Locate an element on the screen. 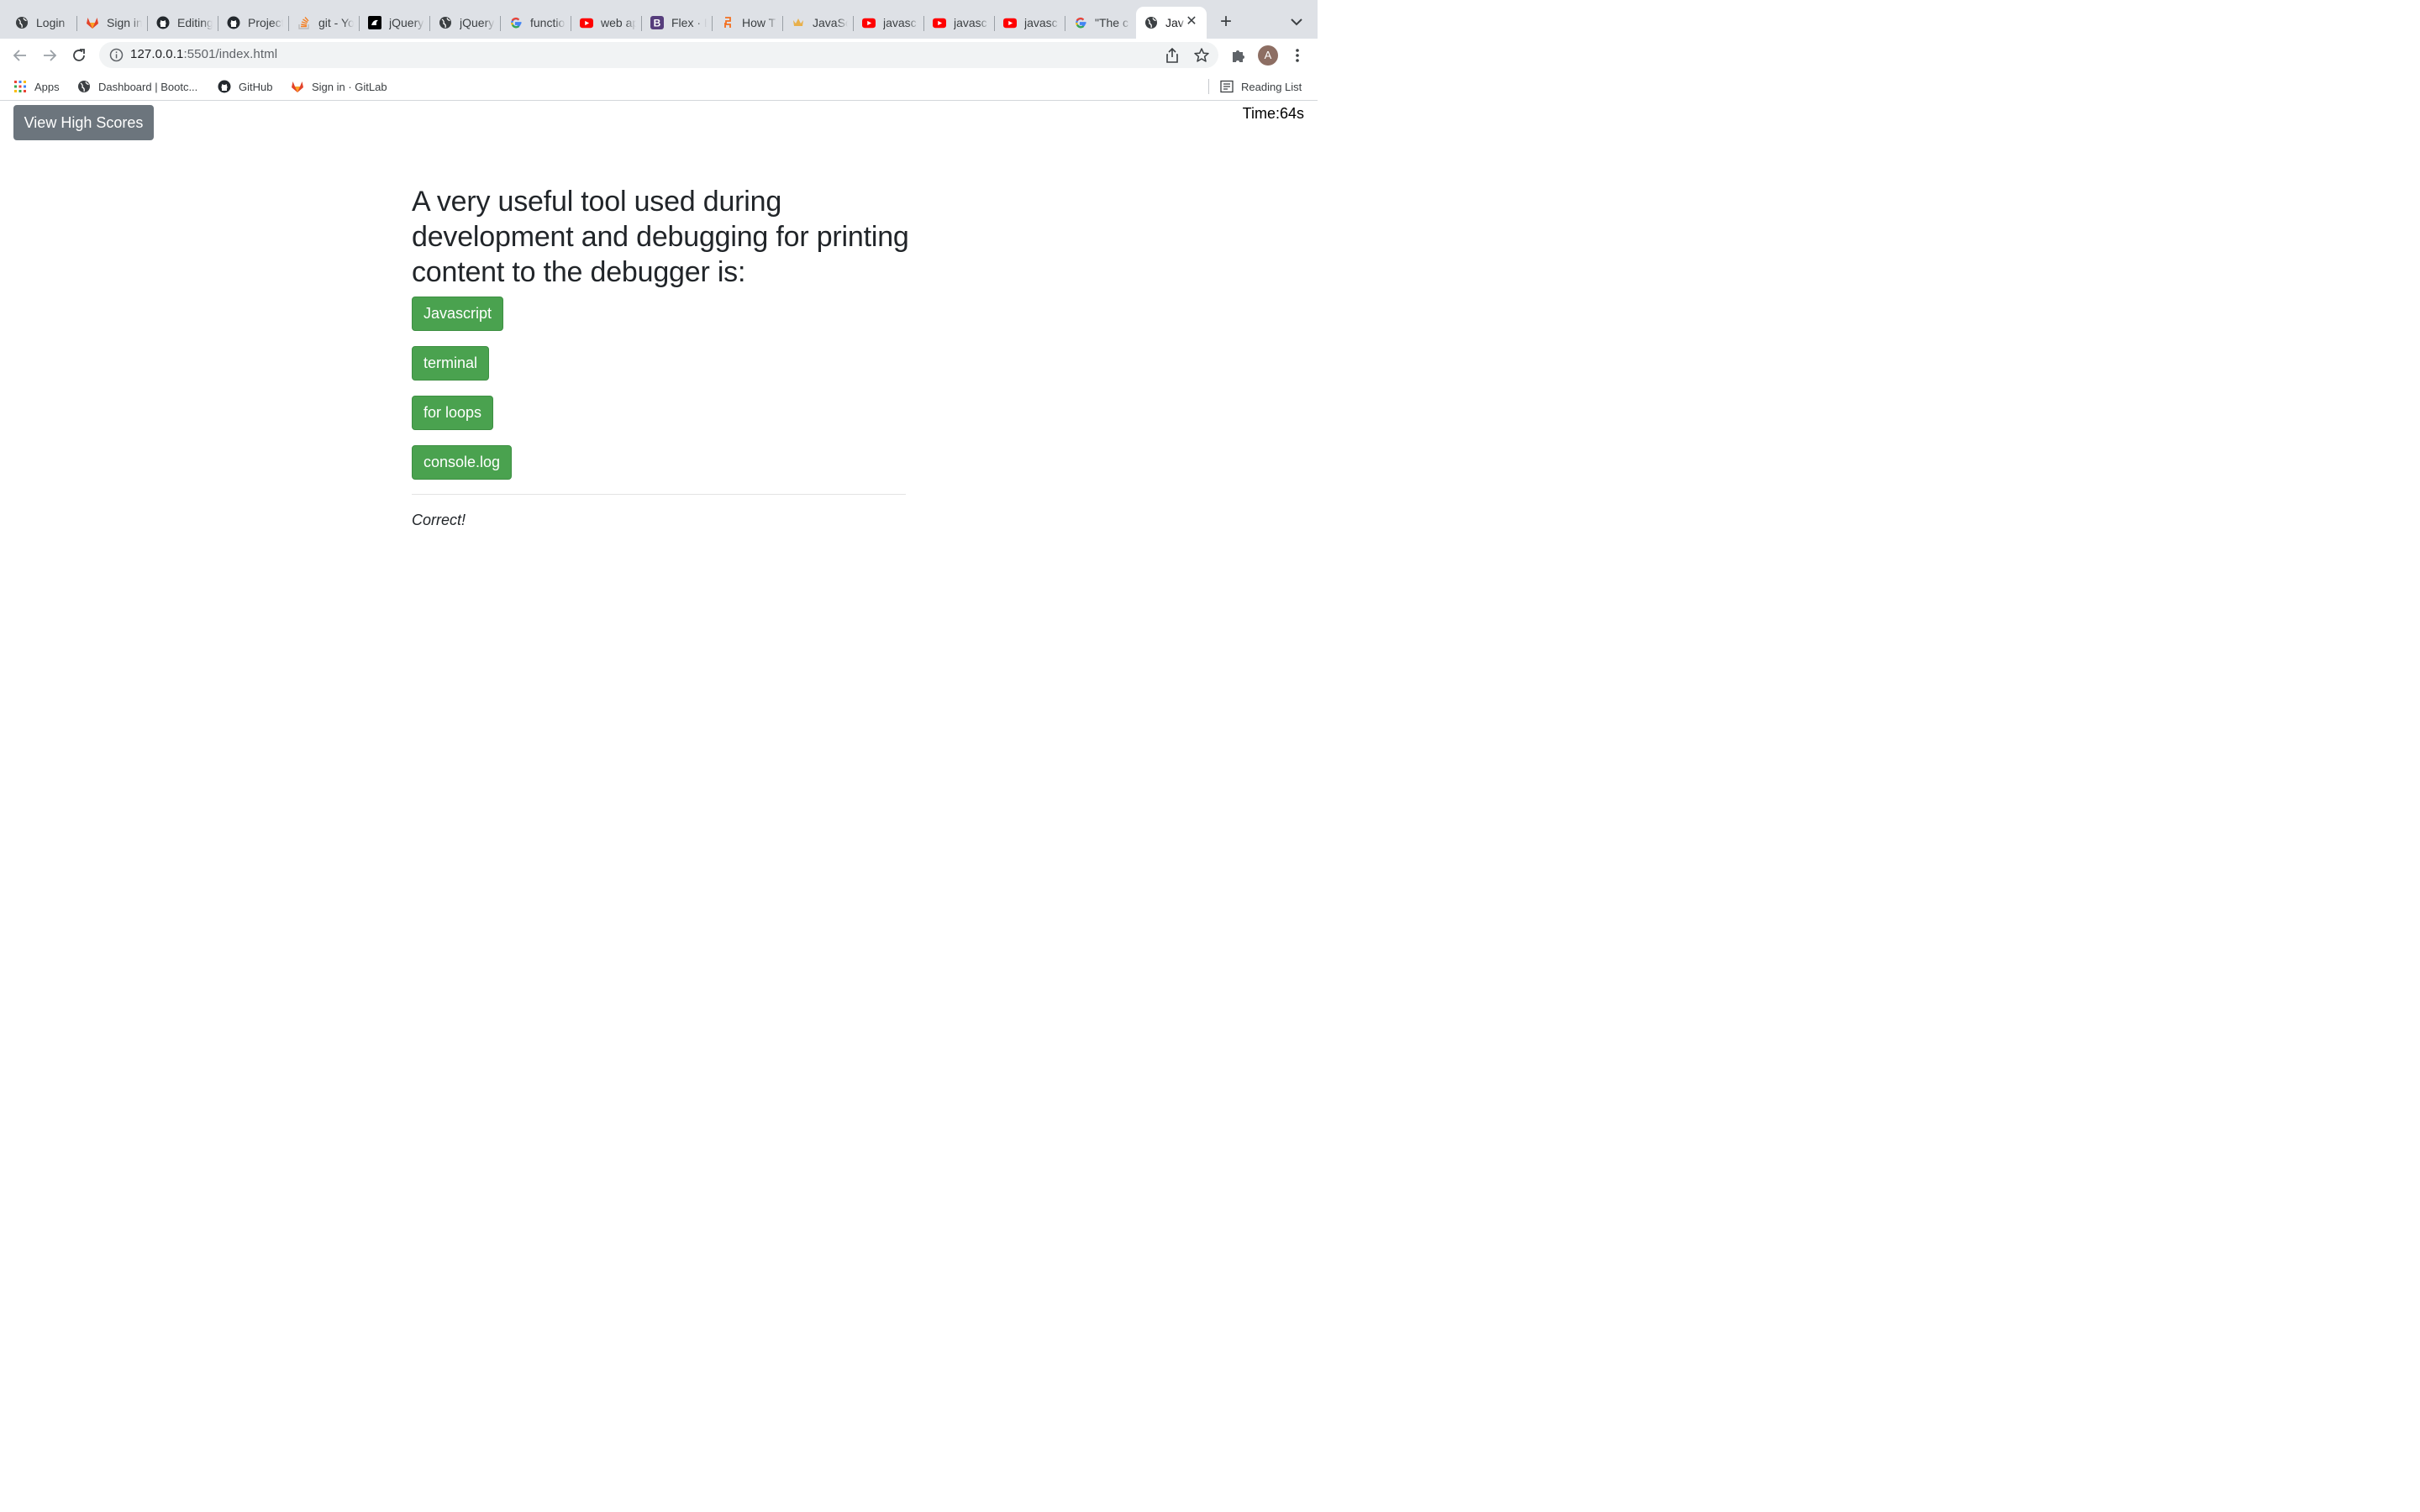  extensions-puzzle-icon is located at coordinates (1238, 55).